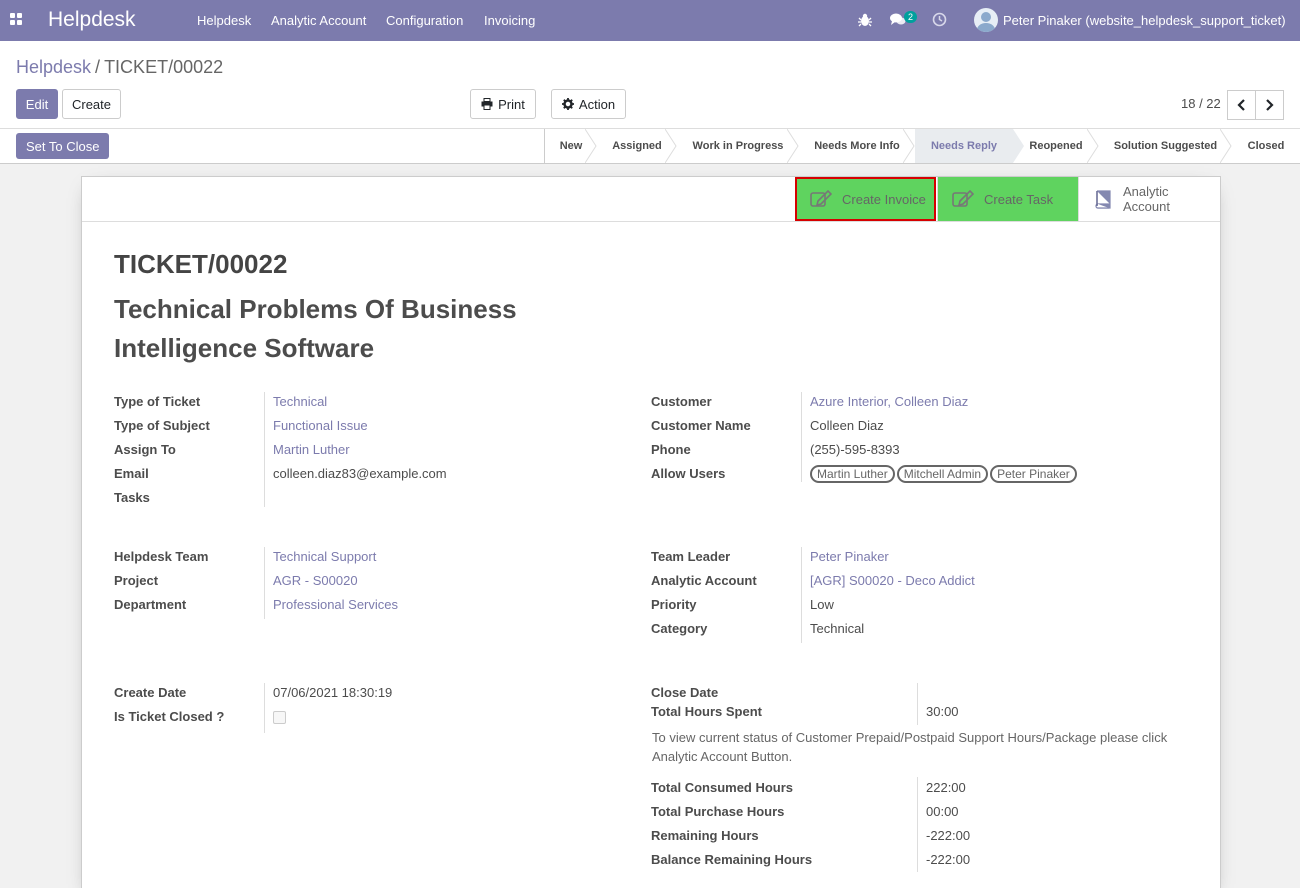  I want to click on department-value: Professional Services, so click(335, 604).